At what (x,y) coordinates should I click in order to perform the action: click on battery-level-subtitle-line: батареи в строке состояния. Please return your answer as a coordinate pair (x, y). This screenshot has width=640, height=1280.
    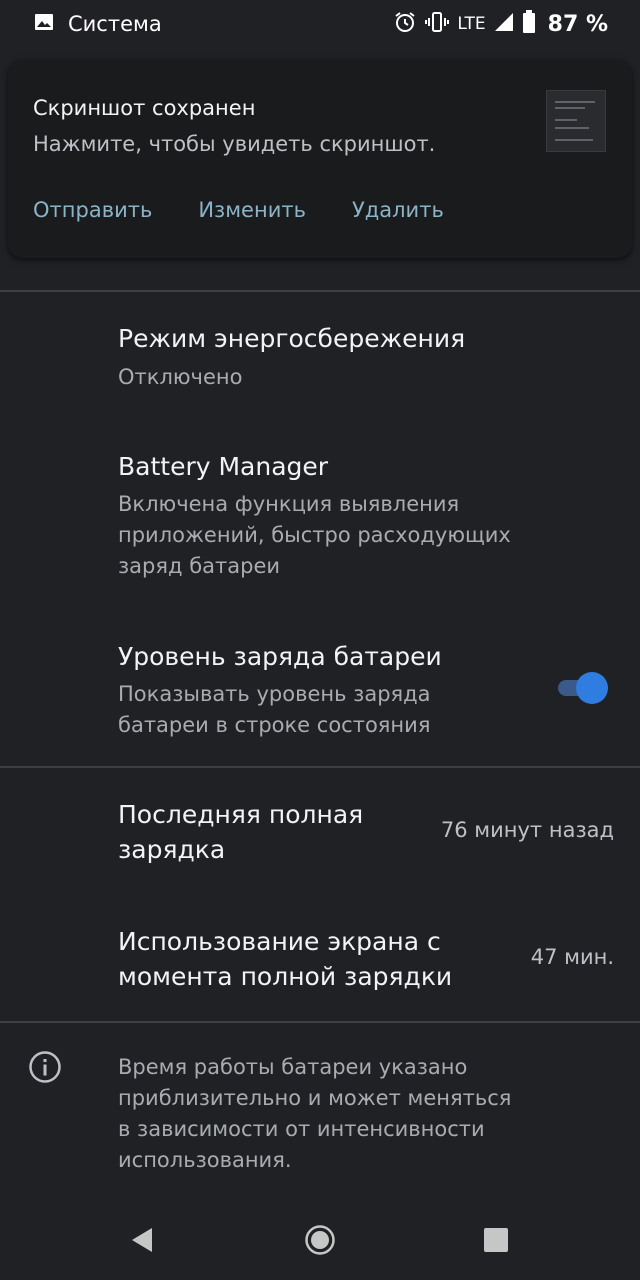
    Looking at the image, I should click on (274, 725).